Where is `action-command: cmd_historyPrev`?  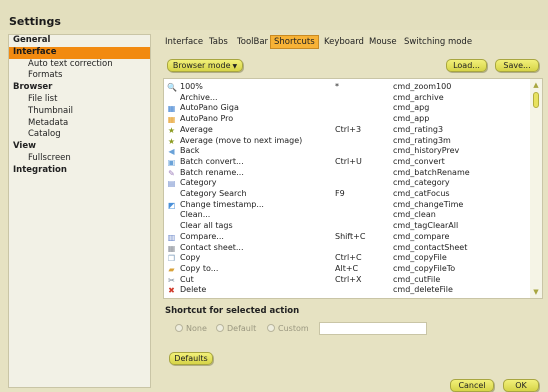
action-command: cmd_historyPrev is located at coordinates (426, 151).